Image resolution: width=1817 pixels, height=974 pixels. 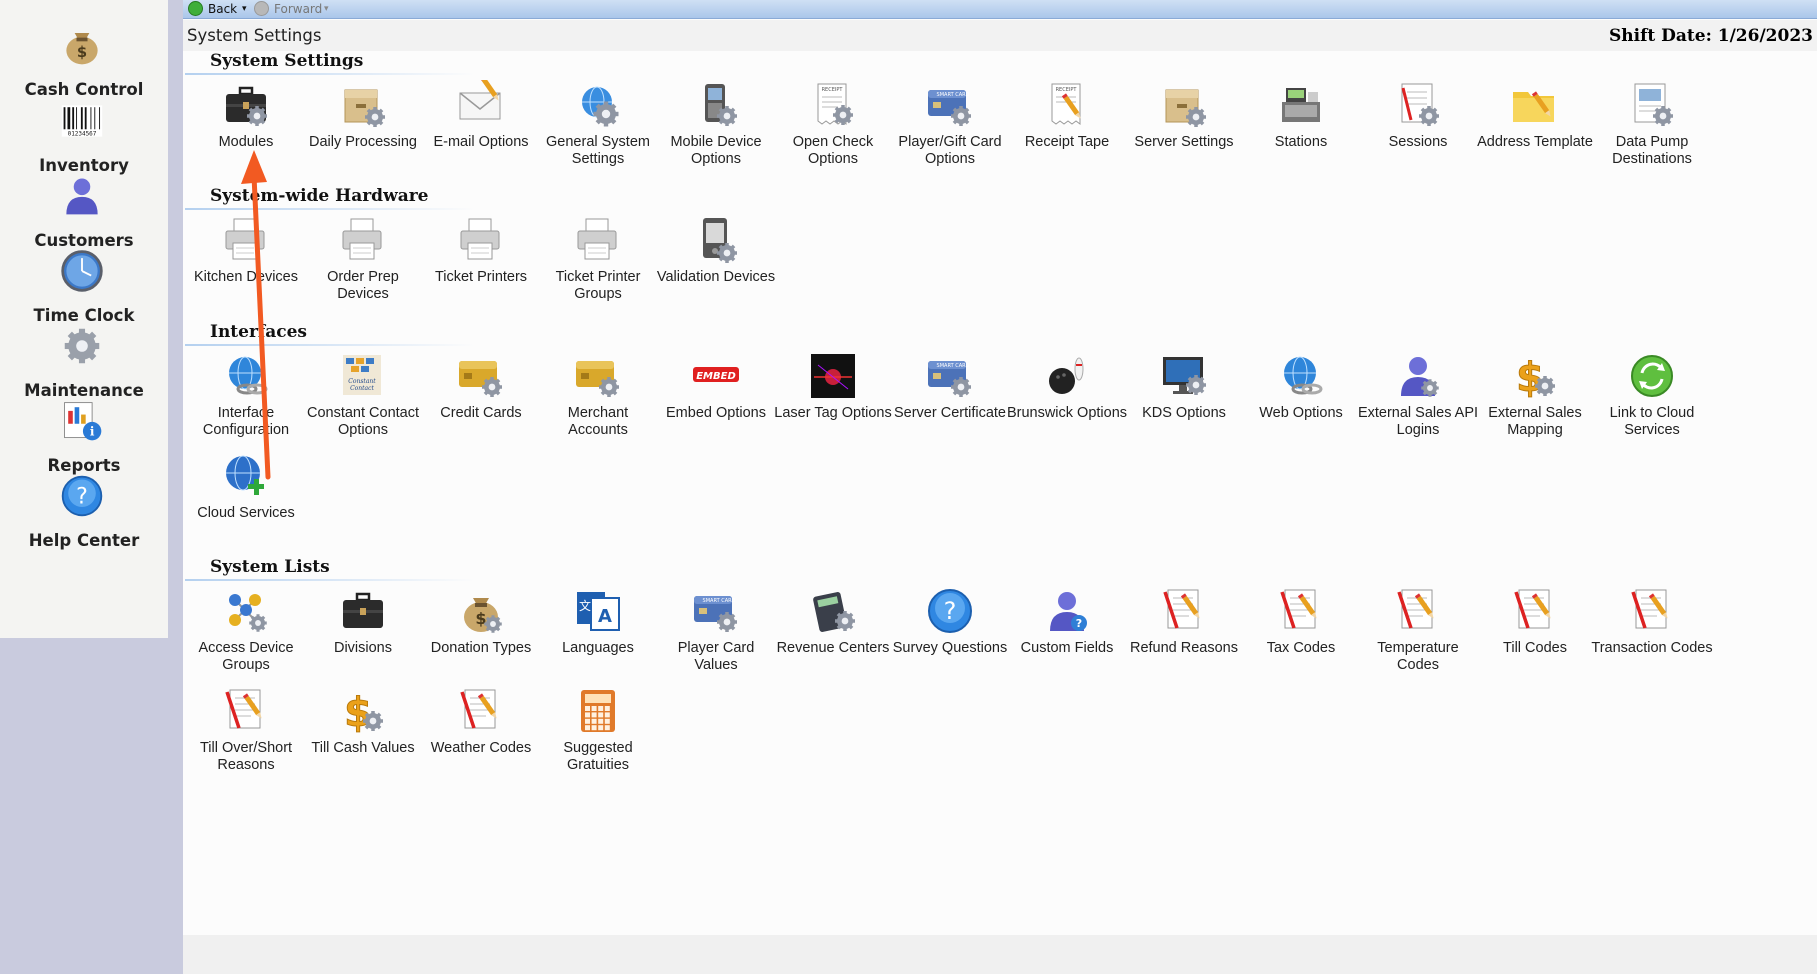 What do you see at coordinates (1418, 376) in the screenshot?
I see `person-gear-icon` at bounding box center [1418, 376].